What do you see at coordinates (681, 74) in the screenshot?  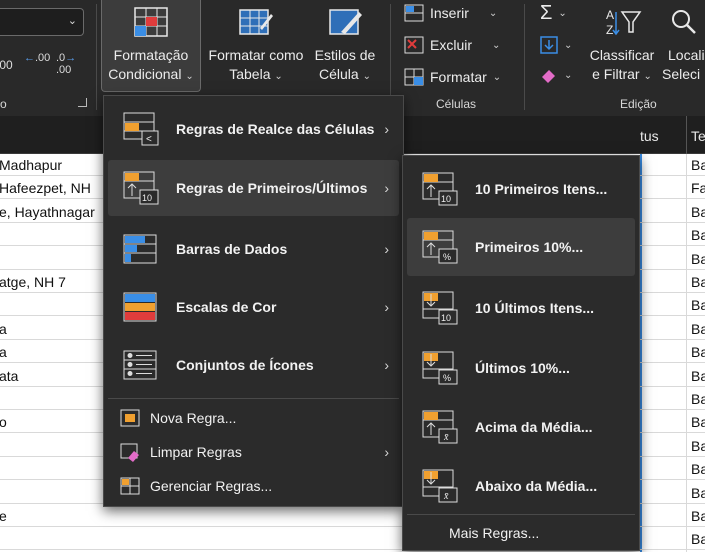 I see `find-select-line2: Seleci` at bounding box center [681, 74].